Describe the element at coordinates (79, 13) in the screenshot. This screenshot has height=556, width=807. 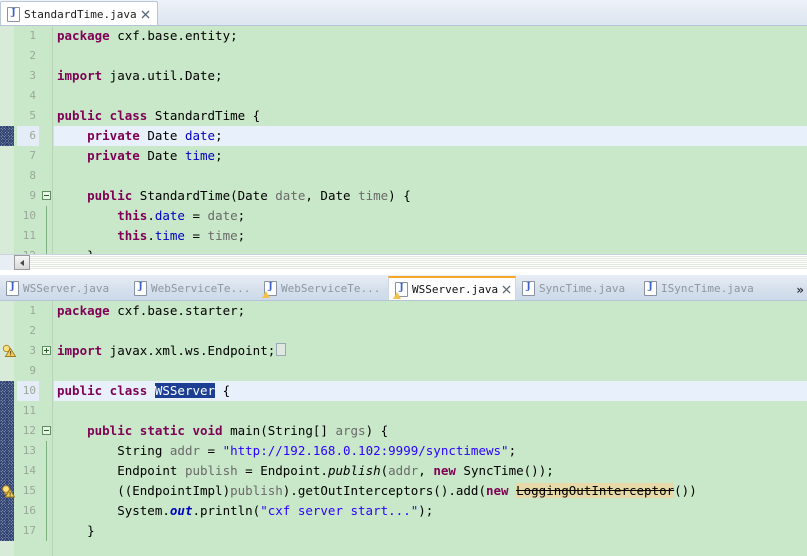
I see `editor-tab-standardtime-java: StandardTime.java` at that location.